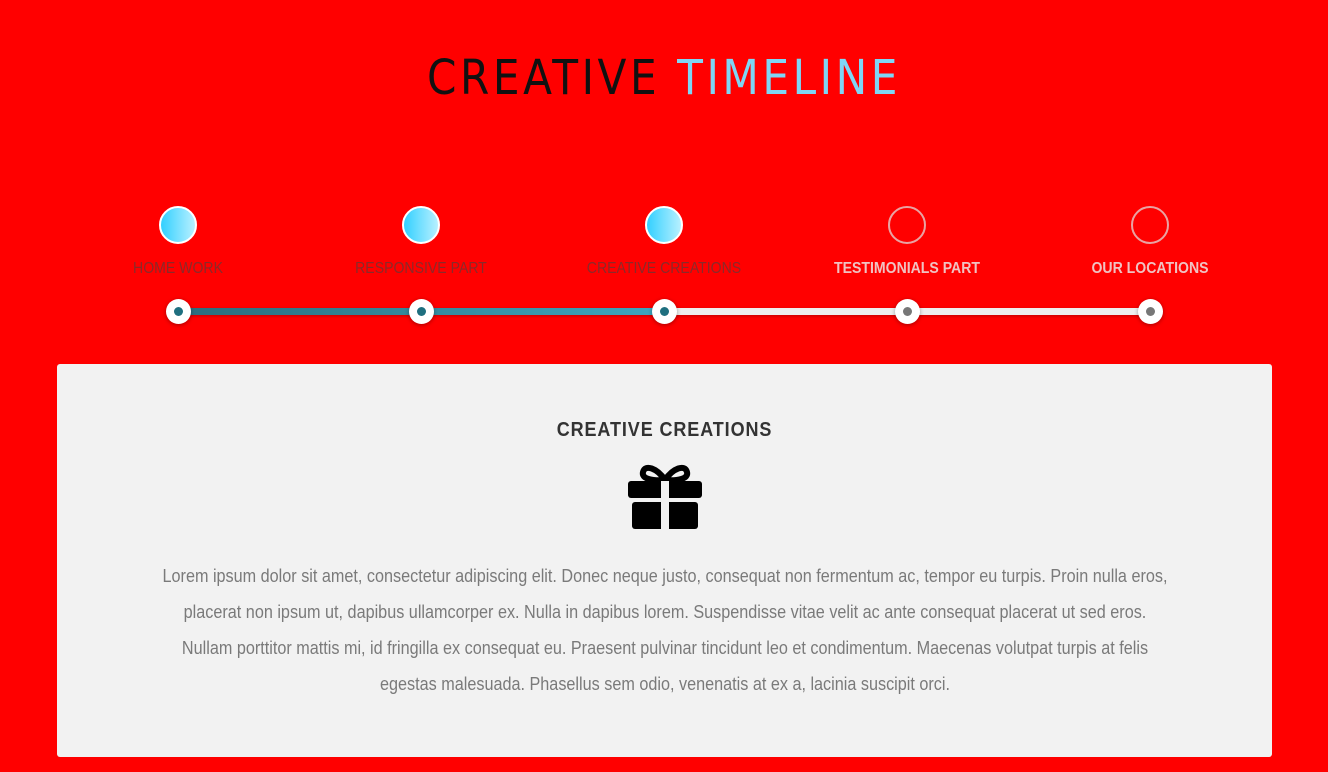 This screenshot has height=772, width=1328. I want to click on card-title: CREATIVE CREATIONS, so click(664, 430).